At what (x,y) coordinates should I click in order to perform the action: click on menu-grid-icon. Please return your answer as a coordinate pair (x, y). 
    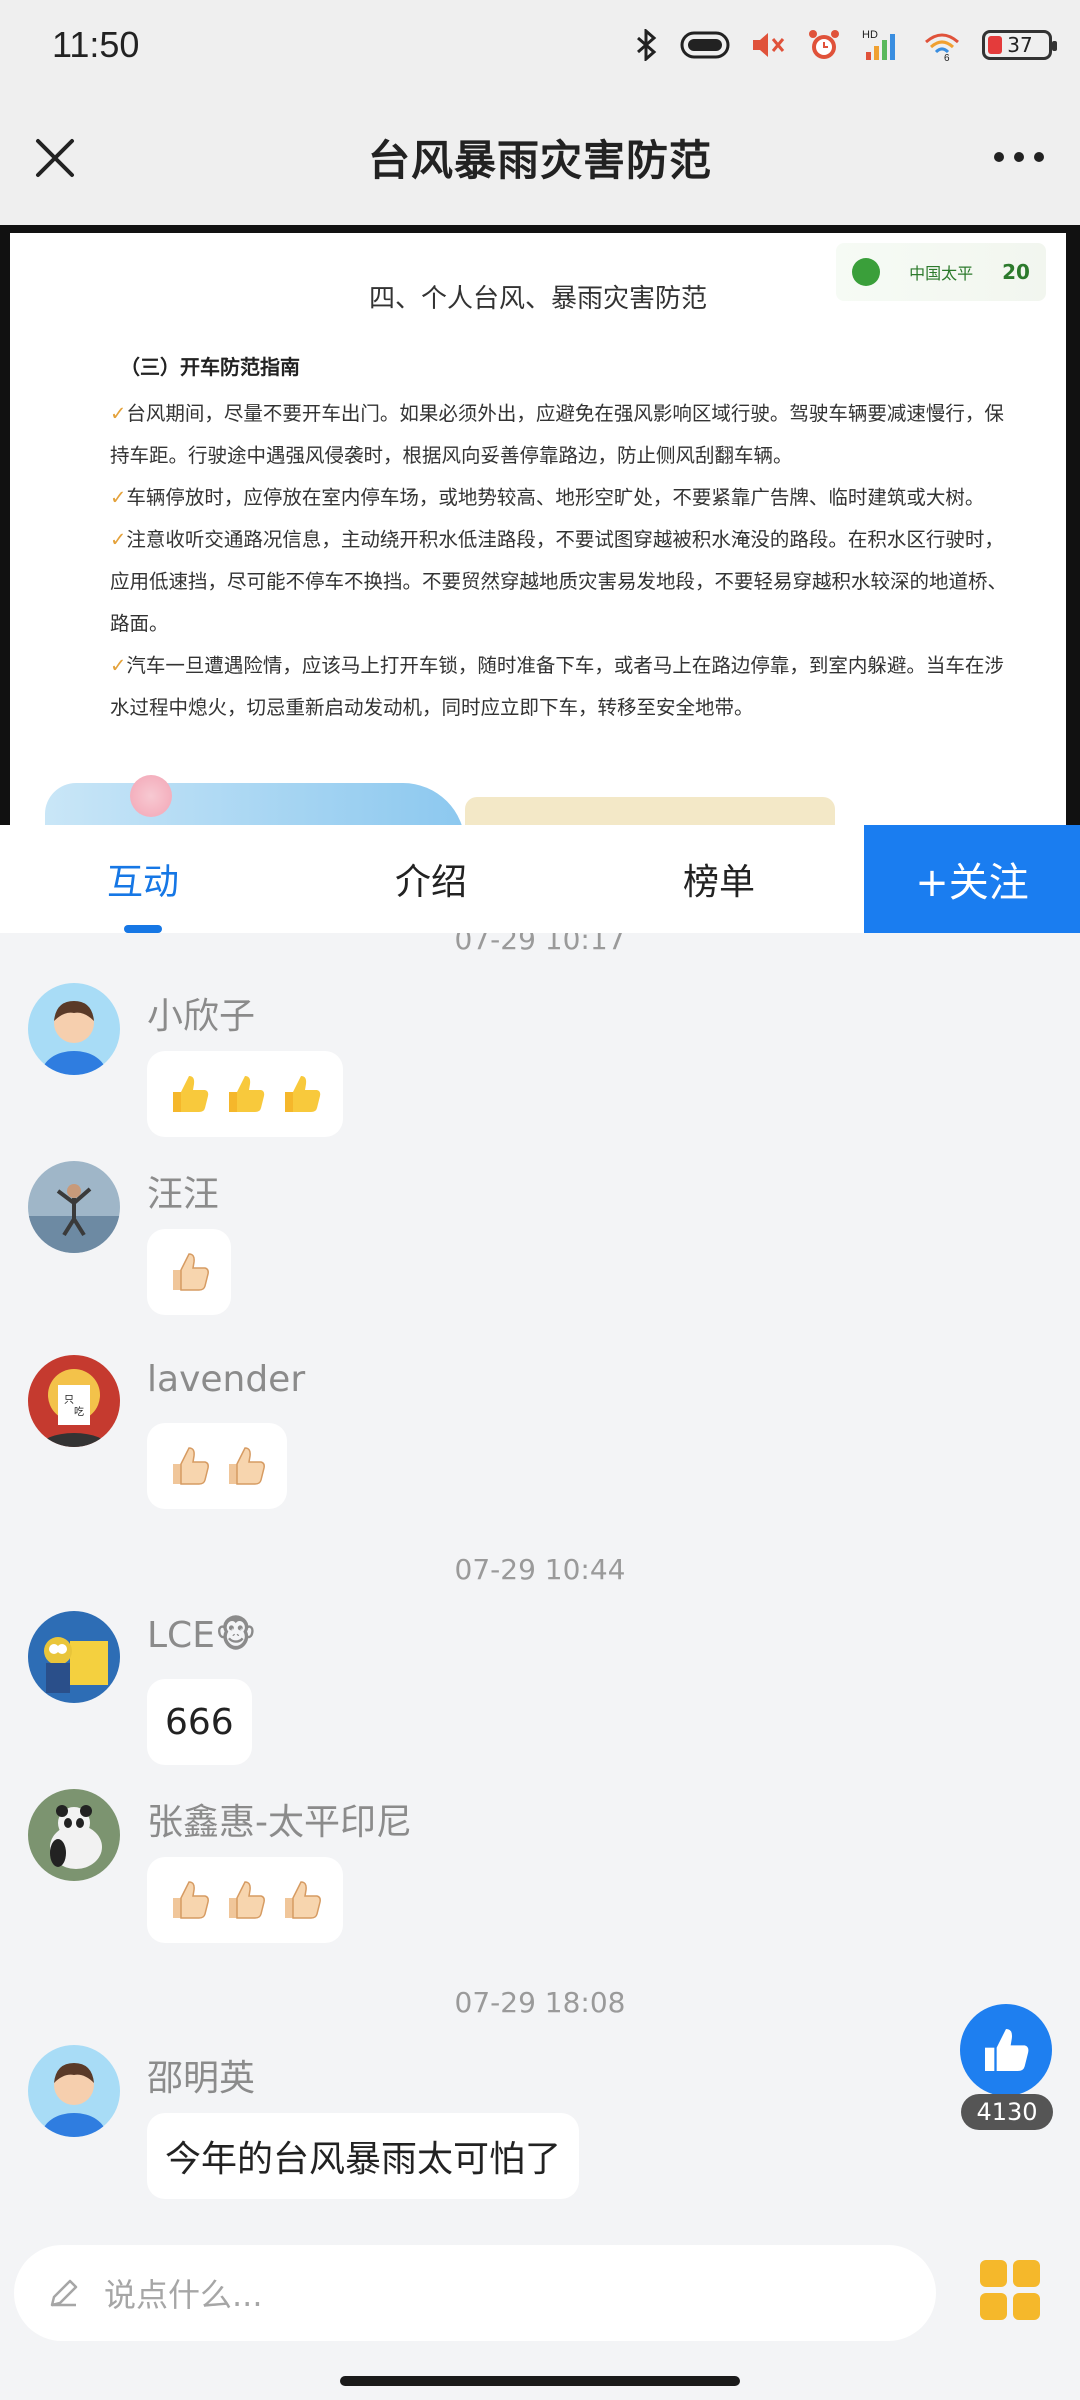
    Looking at the image, I should click on (1010, 2290).